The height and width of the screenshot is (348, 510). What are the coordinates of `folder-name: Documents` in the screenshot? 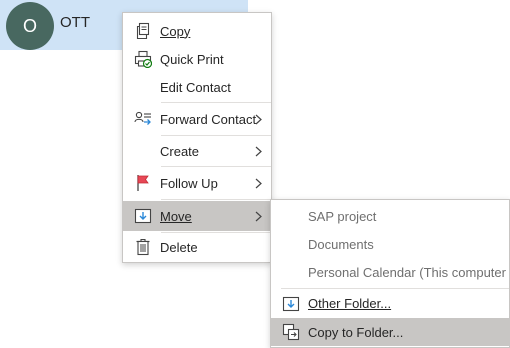 It's located at (341, 244).